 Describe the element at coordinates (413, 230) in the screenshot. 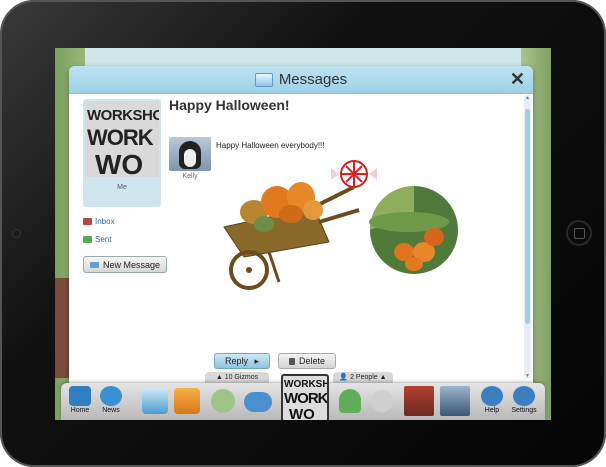

I see `pumpkin-patch-illustration` at that location.